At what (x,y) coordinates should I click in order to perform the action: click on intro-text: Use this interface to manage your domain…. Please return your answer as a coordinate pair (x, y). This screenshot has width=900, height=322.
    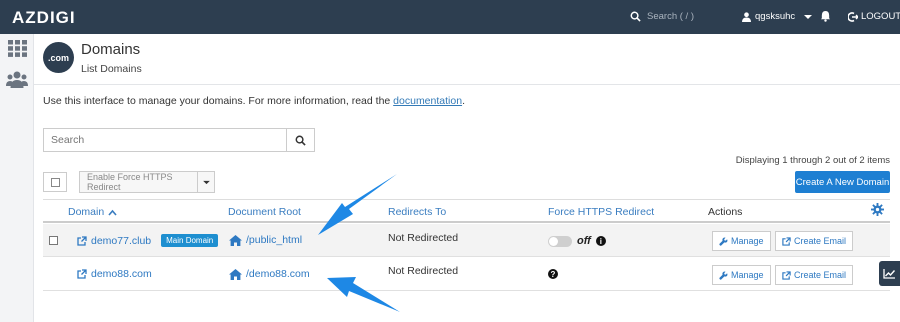
    Looking at the image, I should click on (254, 101).